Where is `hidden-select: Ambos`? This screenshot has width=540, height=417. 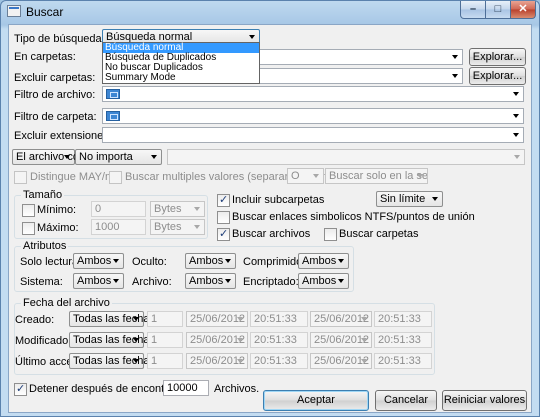
hidden-select: Ambos is located at coordinates (210, 261).